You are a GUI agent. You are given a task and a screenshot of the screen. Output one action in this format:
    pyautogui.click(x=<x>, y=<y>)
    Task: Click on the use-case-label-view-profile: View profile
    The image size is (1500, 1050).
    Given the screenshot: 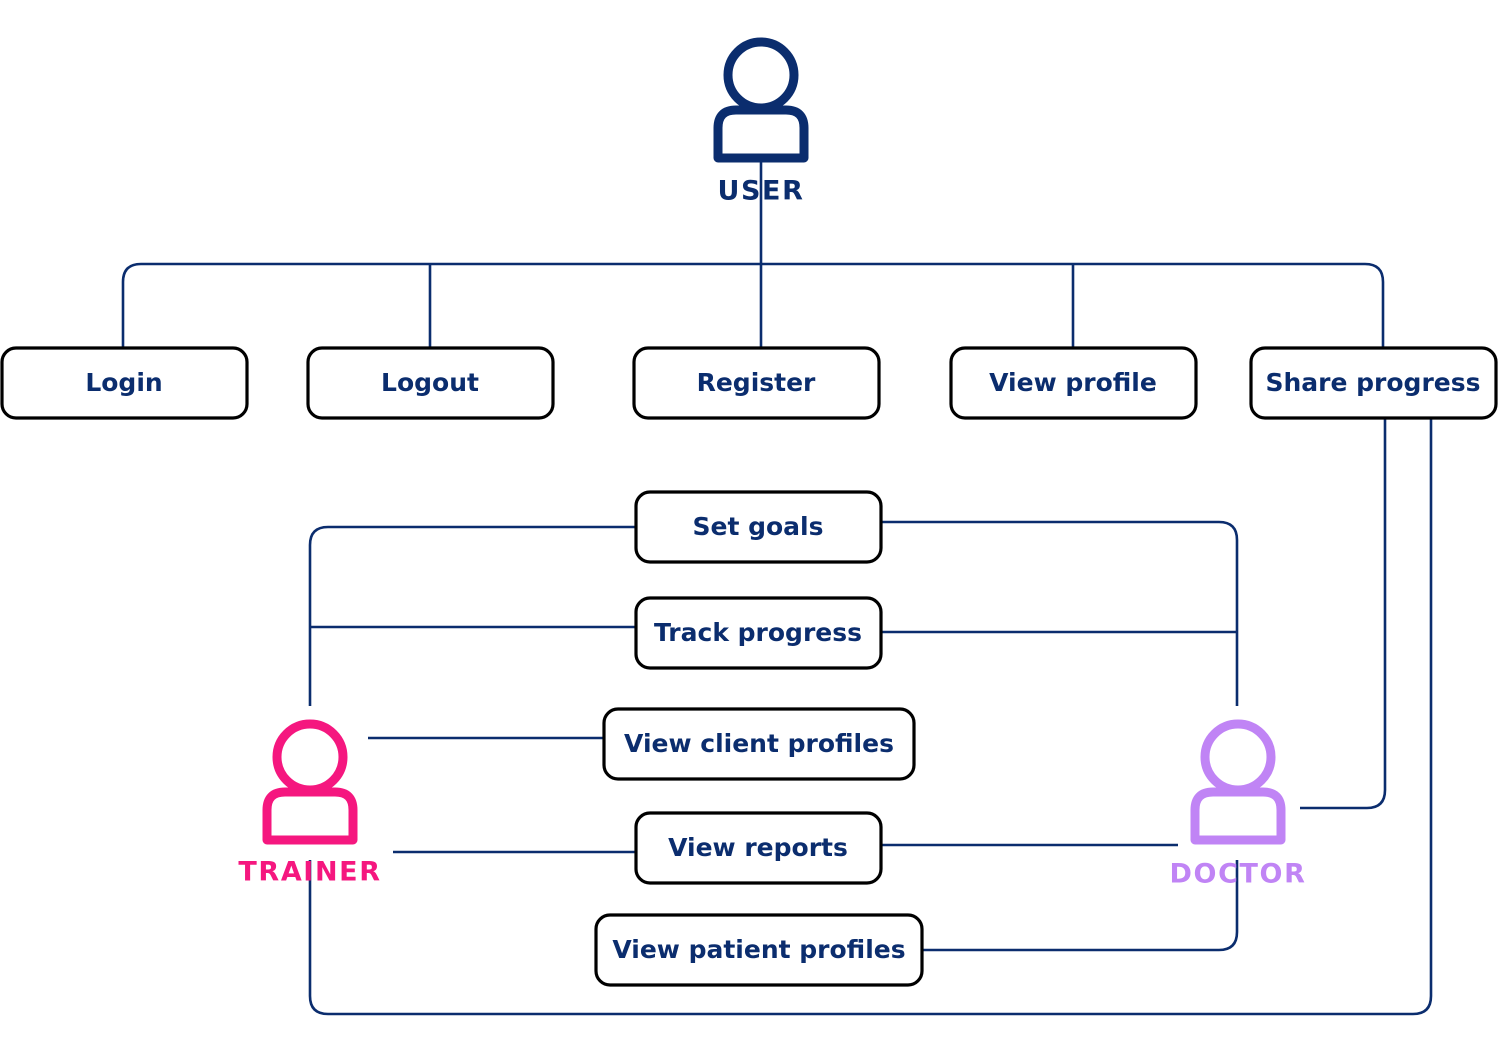 What is the action you would take?
    pyautogui.click(x=1073, y=382)
    